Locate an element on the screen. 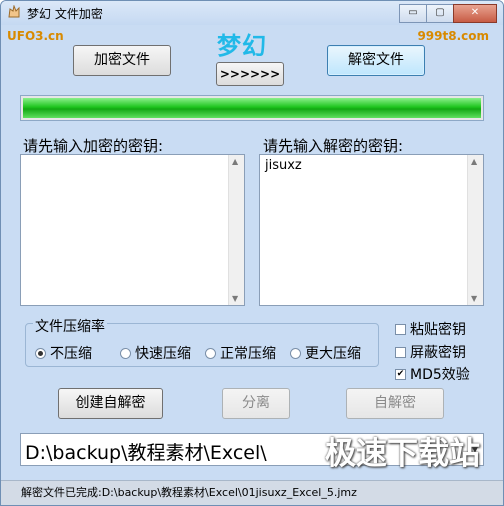  app-icon is located at coordinates (14, 11).